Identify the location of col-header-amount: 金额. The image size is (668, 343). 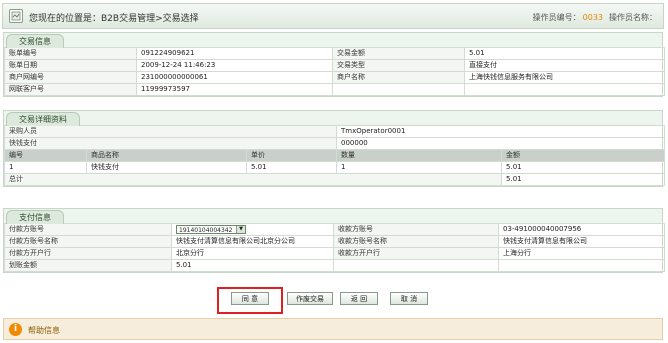
(583, 155).